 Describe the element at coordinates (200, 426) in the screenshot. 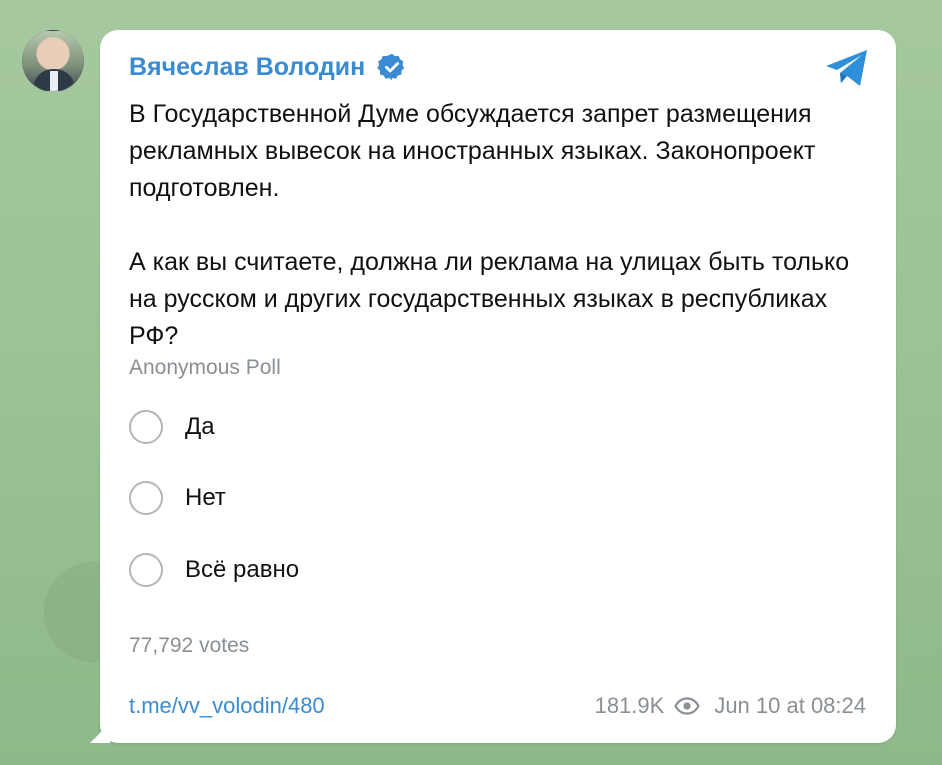

I see `poll-option-label: Да` at that location.